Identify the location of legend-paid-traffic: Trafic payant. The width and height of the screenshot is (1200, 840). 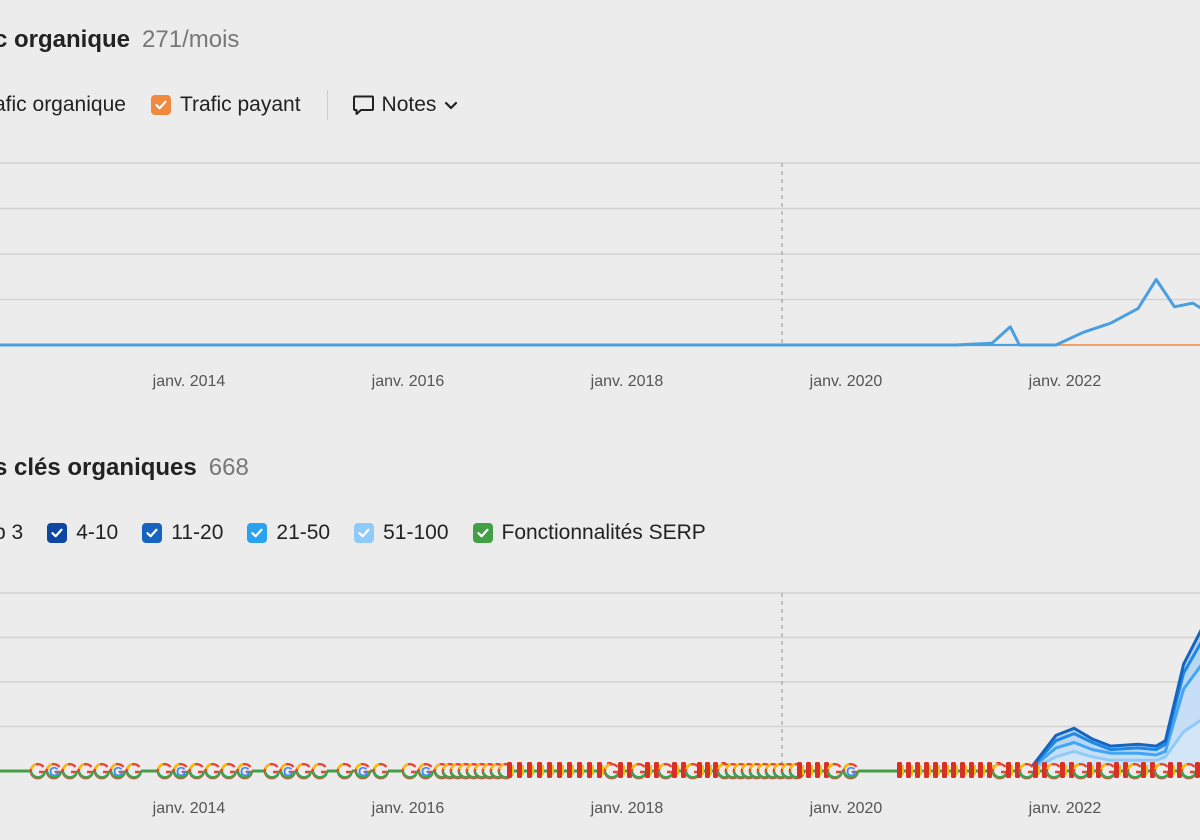
(225, 105).